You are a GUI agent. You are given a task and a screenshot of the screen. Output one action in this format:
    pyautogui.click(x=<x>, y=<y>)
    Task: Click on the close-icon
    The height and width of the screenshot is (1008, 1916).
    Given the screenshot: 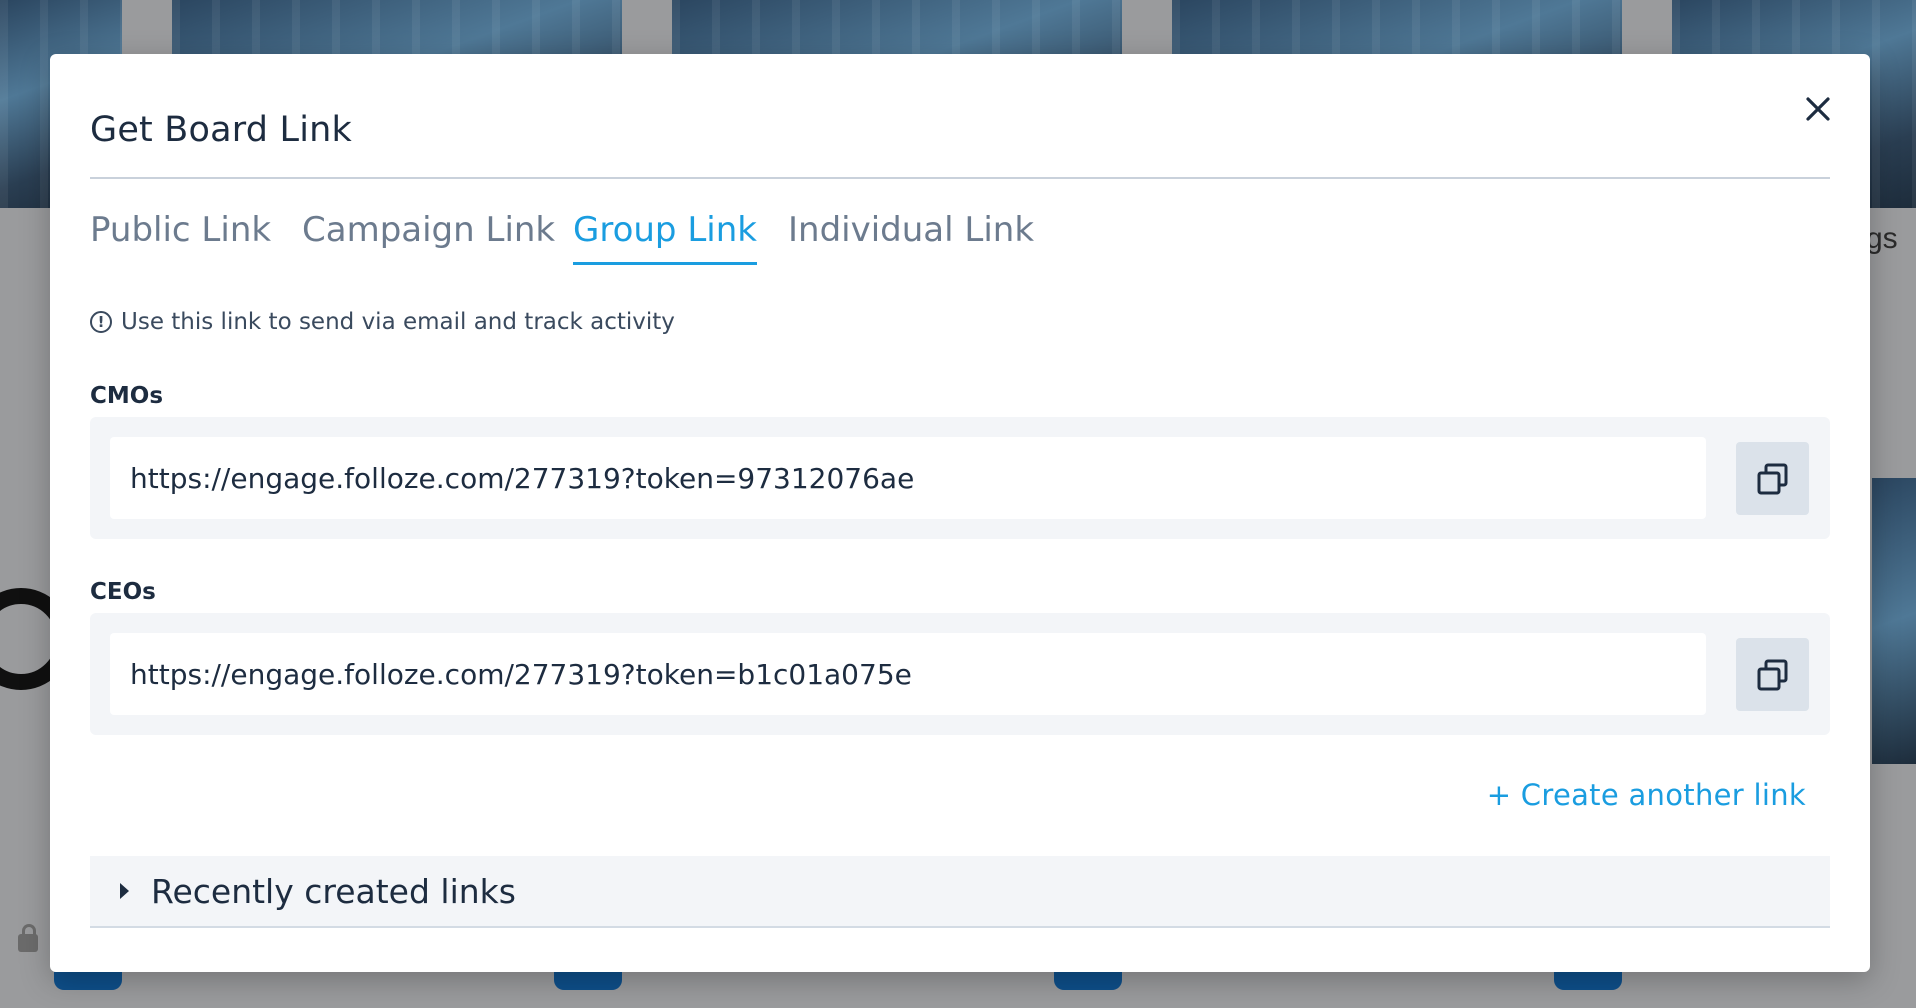 What is the action you would take?
    pyautogui.click(x=1818, y=109)
    